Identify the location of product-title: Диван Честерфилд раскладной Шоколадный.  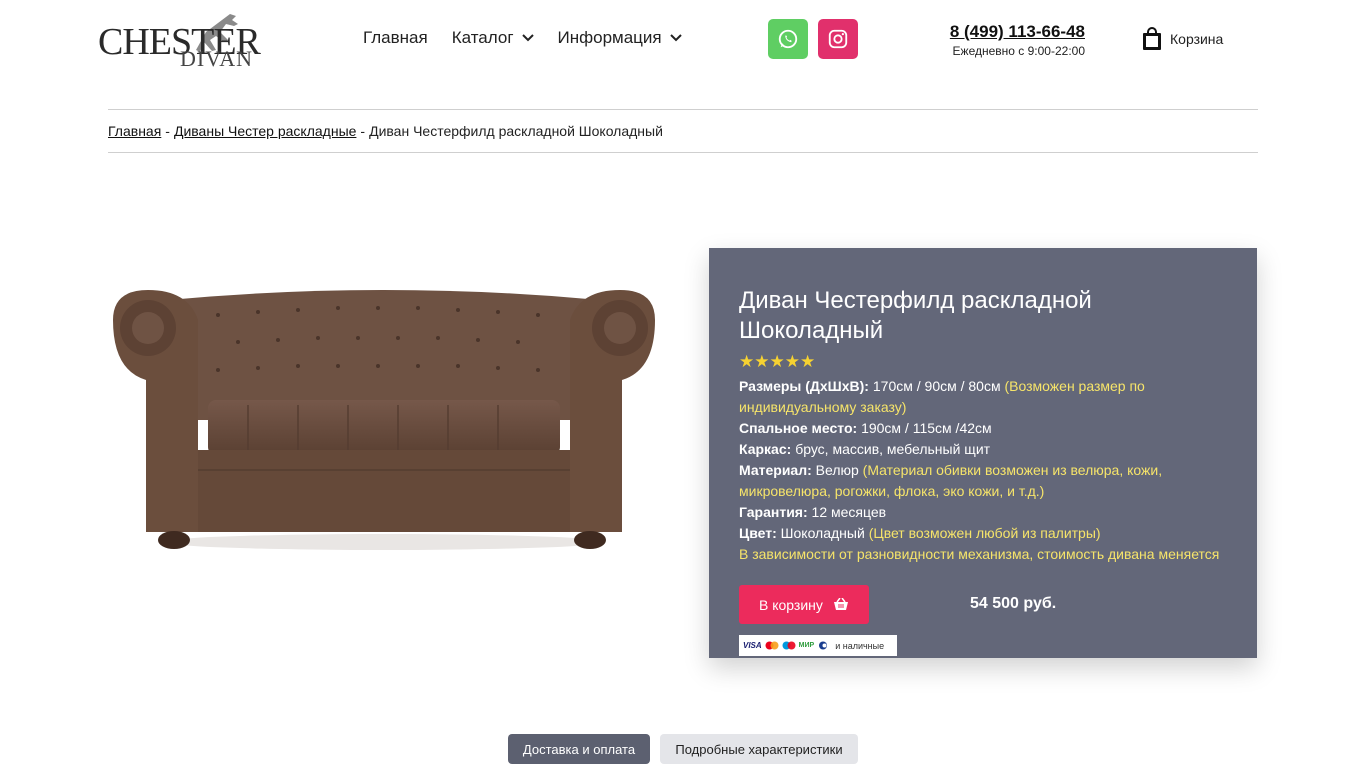
(915, 315).